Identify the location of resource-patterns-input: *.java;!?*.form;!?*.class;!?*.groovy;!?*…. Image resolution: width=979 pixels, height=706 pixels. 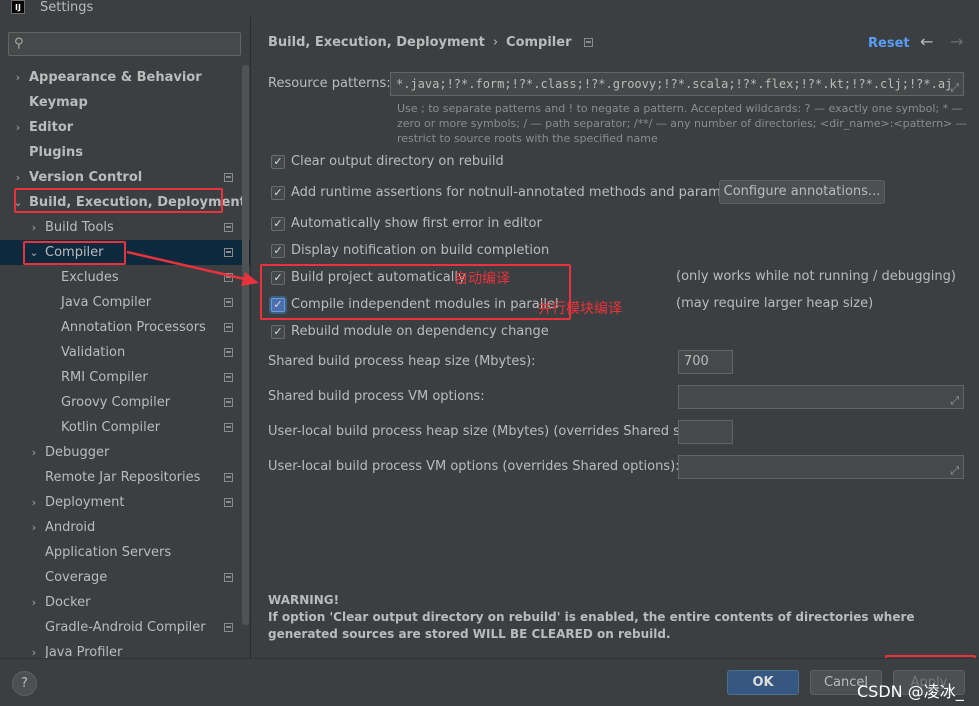
(677, 84).